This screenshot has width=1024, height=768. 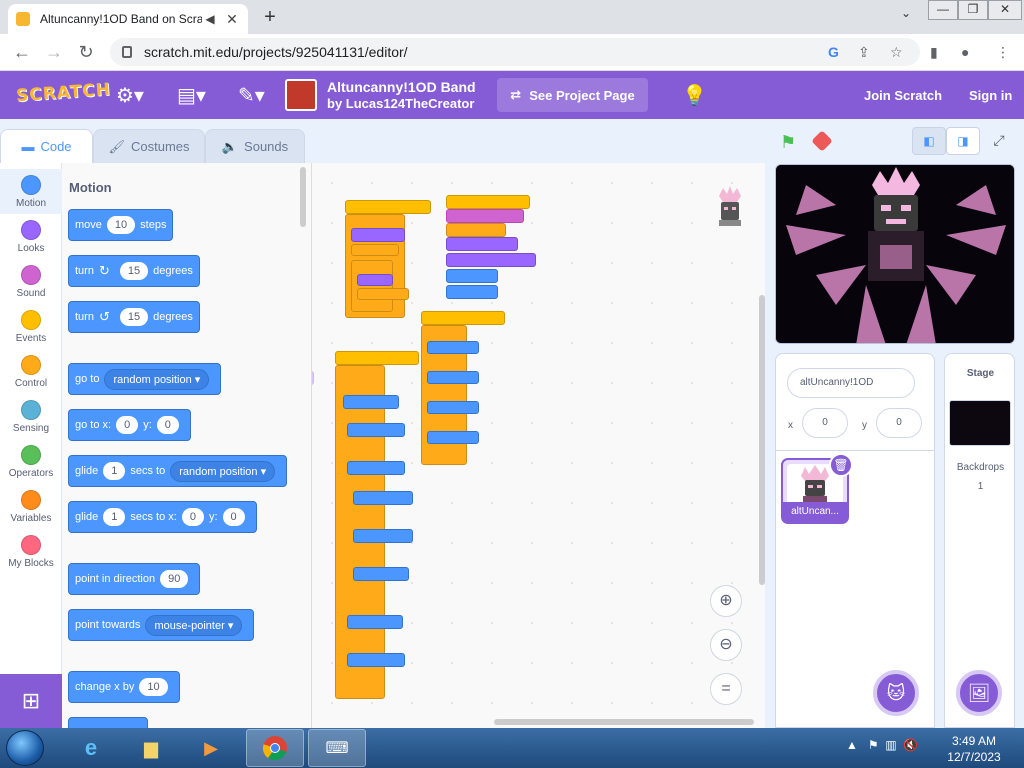 What do you see at coordinates (973, 10) in the screenshot?
I see `restore-button: ❐` at bounding box center [973, 10].